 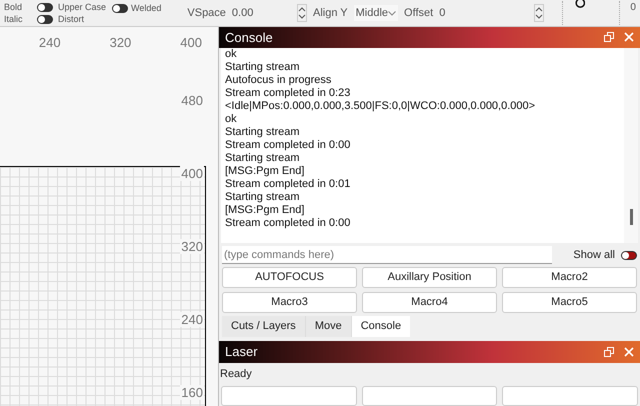 I want to click on scrollbar, so click(x=631, y=145).